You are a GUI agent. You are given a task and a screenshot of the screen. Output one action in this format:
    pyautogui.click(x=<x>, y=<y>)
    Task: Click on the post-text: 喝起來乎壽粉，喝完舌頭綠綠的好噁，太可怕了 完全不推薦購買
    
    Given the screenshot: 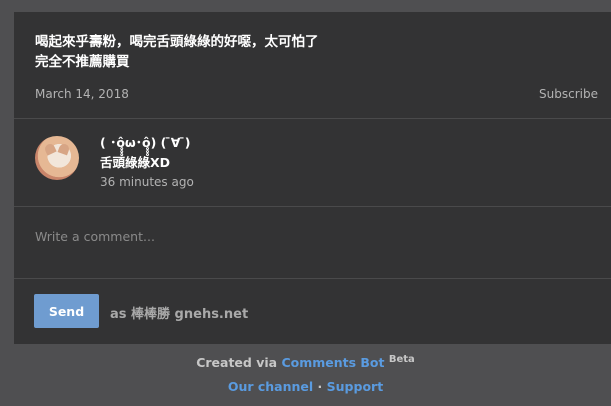 What is the action you would take?
    pyautogui.click(x=305, y=52)
    